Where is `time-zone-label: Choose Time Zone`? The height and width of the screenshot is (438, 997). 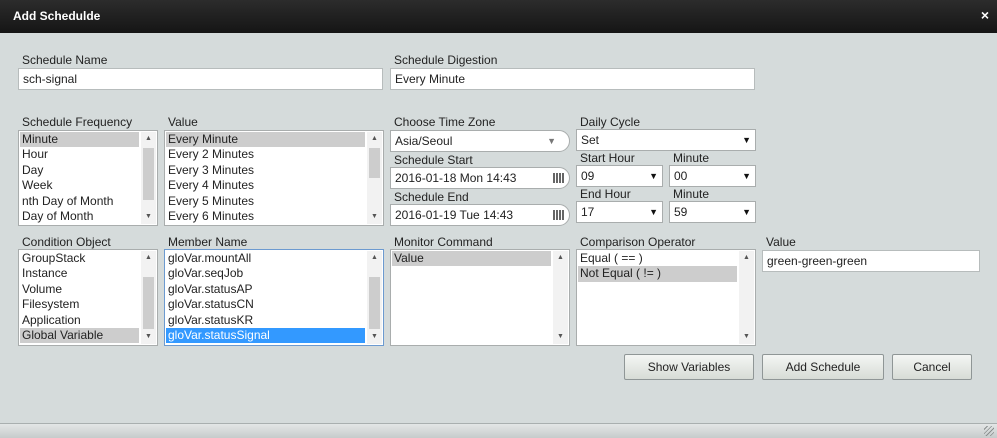
time-zone-label: Choose Time Zone is located at coordinates (445, 122).